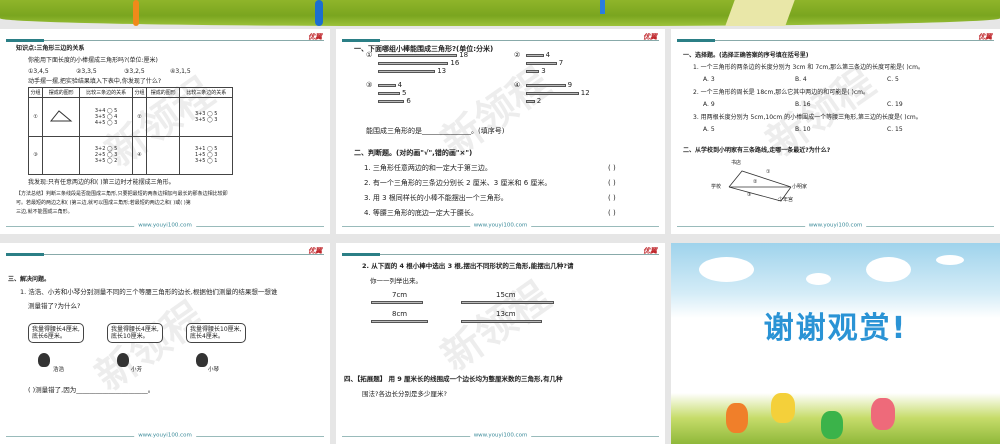 The width and height of the screenshot is (1000, 444). What do you see at coordinates (101, 182) in the screenshot?
I see `finding: 我发现:只有任意两边的和( )第三边时才能摆成三角形。` at bounding box center [101, 182].